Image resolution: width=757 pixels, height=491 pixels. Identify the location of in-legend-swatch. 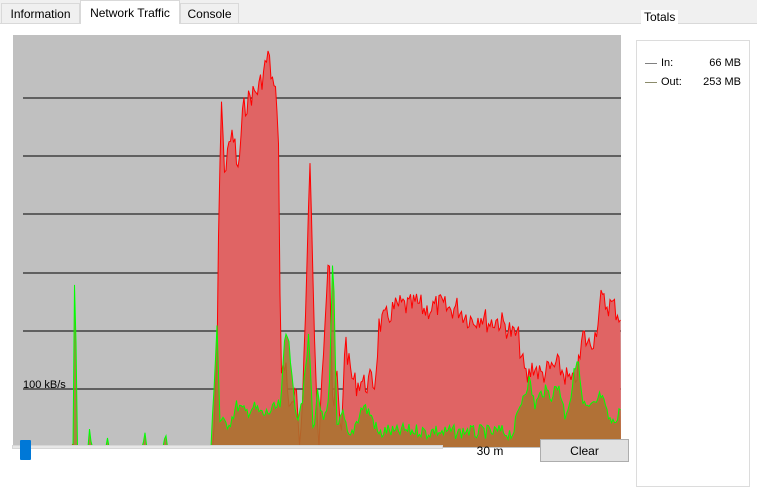
(651, 63).